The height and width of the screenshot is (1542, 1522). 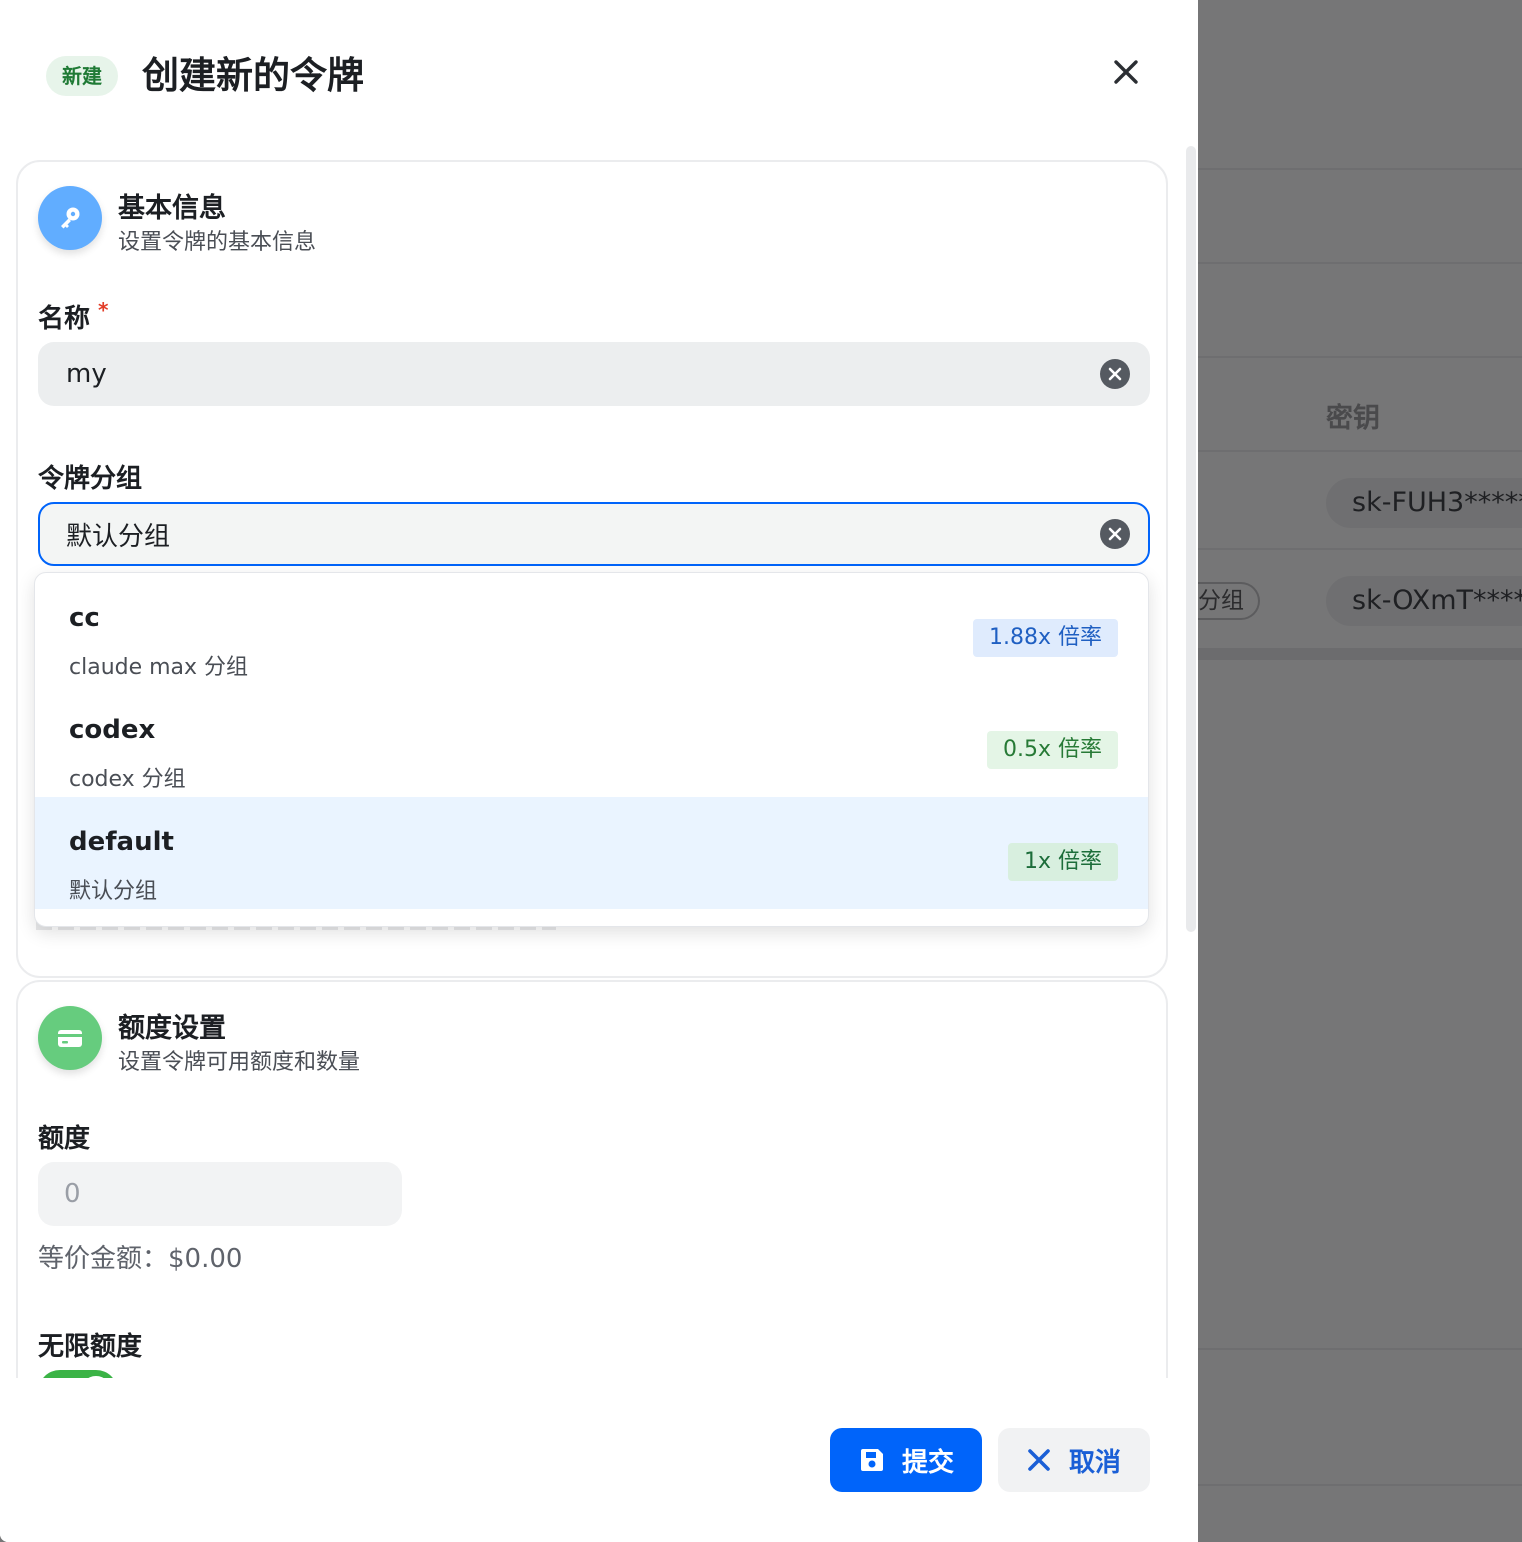 I want to click on name-label-text: 名称, so click(x=64, y=319).